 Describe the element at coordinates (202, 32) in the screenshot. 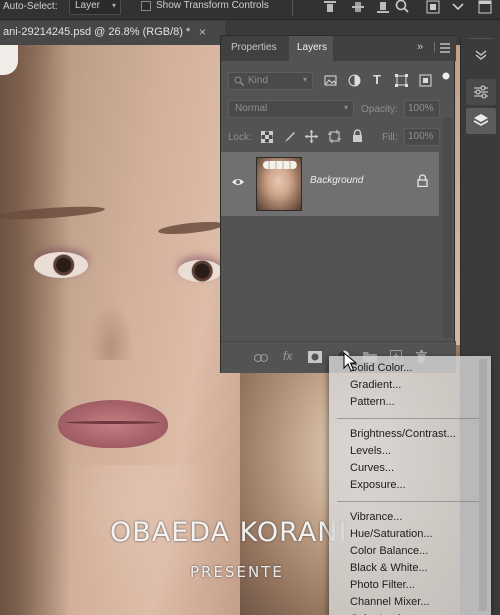

I see `close-icon: ×` at that location.